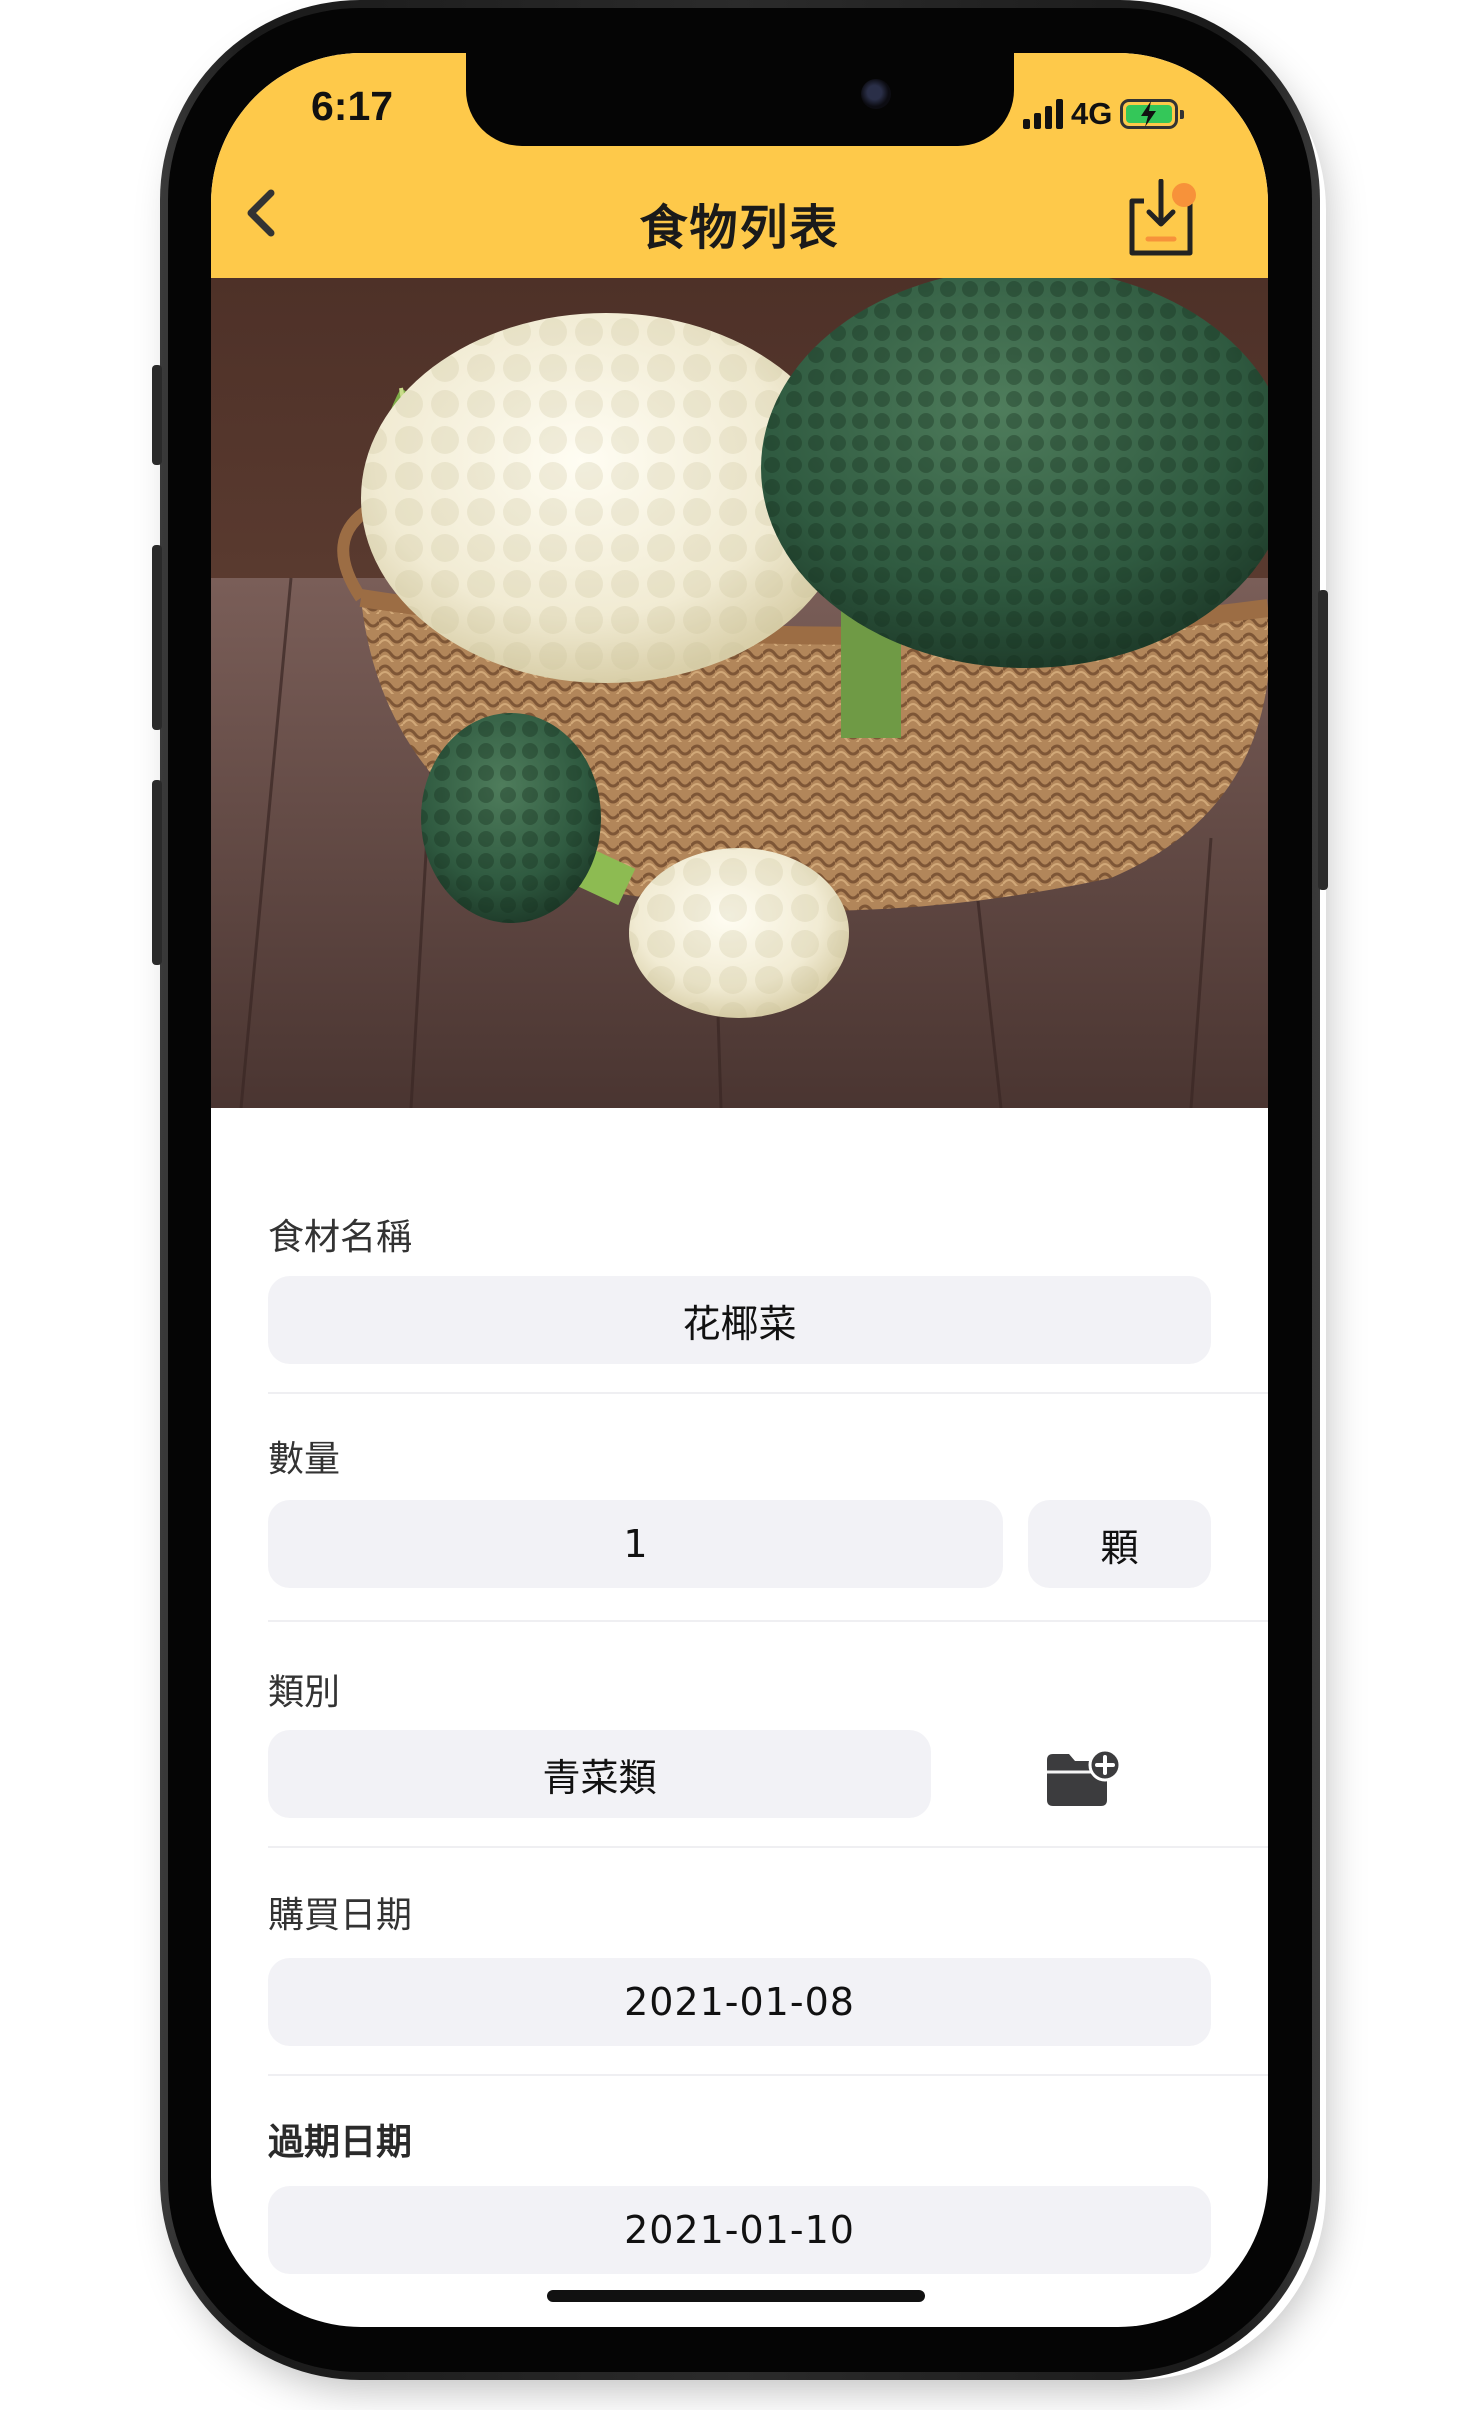  What do you see at coordinates (1119, 1544) in the screenshot?
I see `unit-selector: 顆` at bounding box center [1119, 1544].